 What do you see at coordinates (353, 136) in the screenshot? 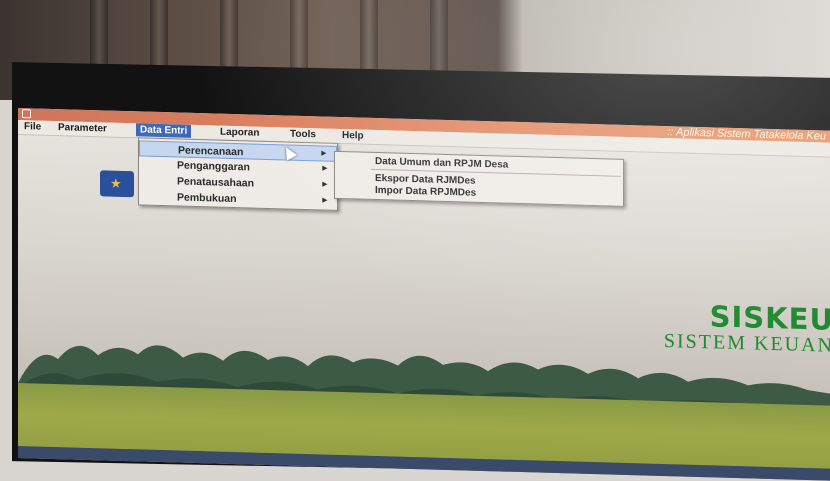
I see `menu-help: Help` at bounding box center [353, 136].